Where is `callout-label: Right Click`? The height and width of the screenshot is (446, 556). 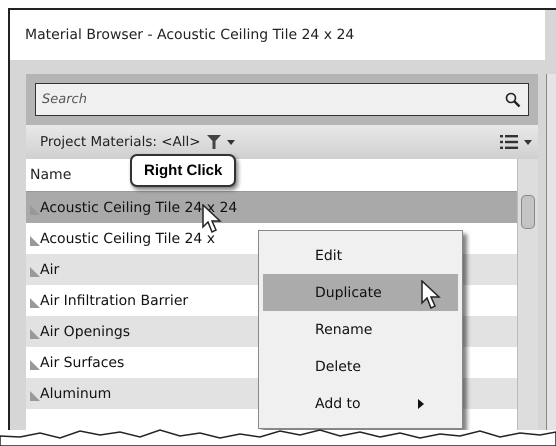 callout-label: Right Click is located at coordinates (183, 170).